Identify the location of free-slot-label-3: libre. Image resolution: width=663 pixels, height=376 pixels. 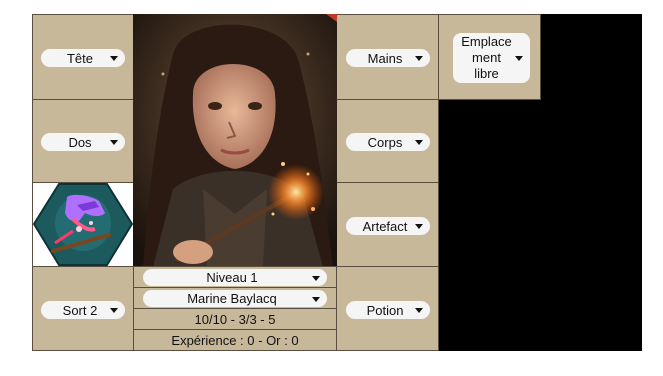
(486, 73).